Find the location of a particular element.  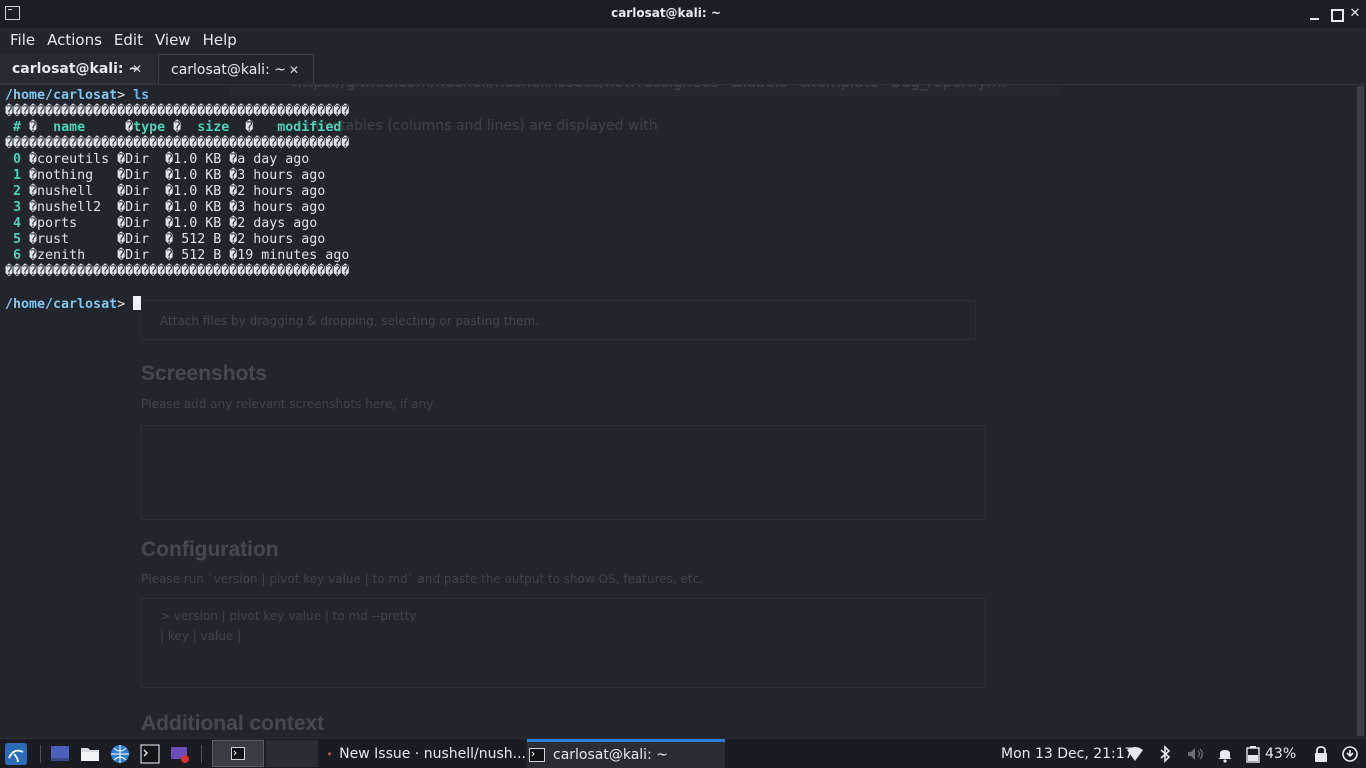

task-terminal: carlosat@kali: ~ is located at coordinates (626, 753).